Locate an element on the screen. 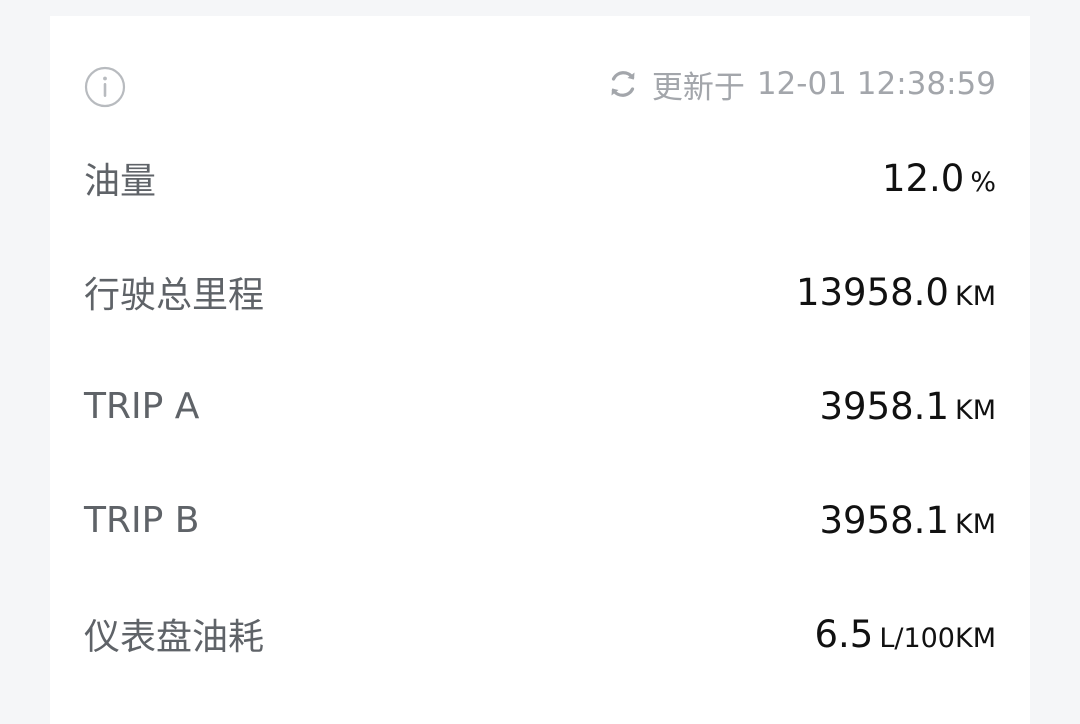 The width and height of the screenshot is (1080, 724). info-icon is located at coordinates (105, 87).